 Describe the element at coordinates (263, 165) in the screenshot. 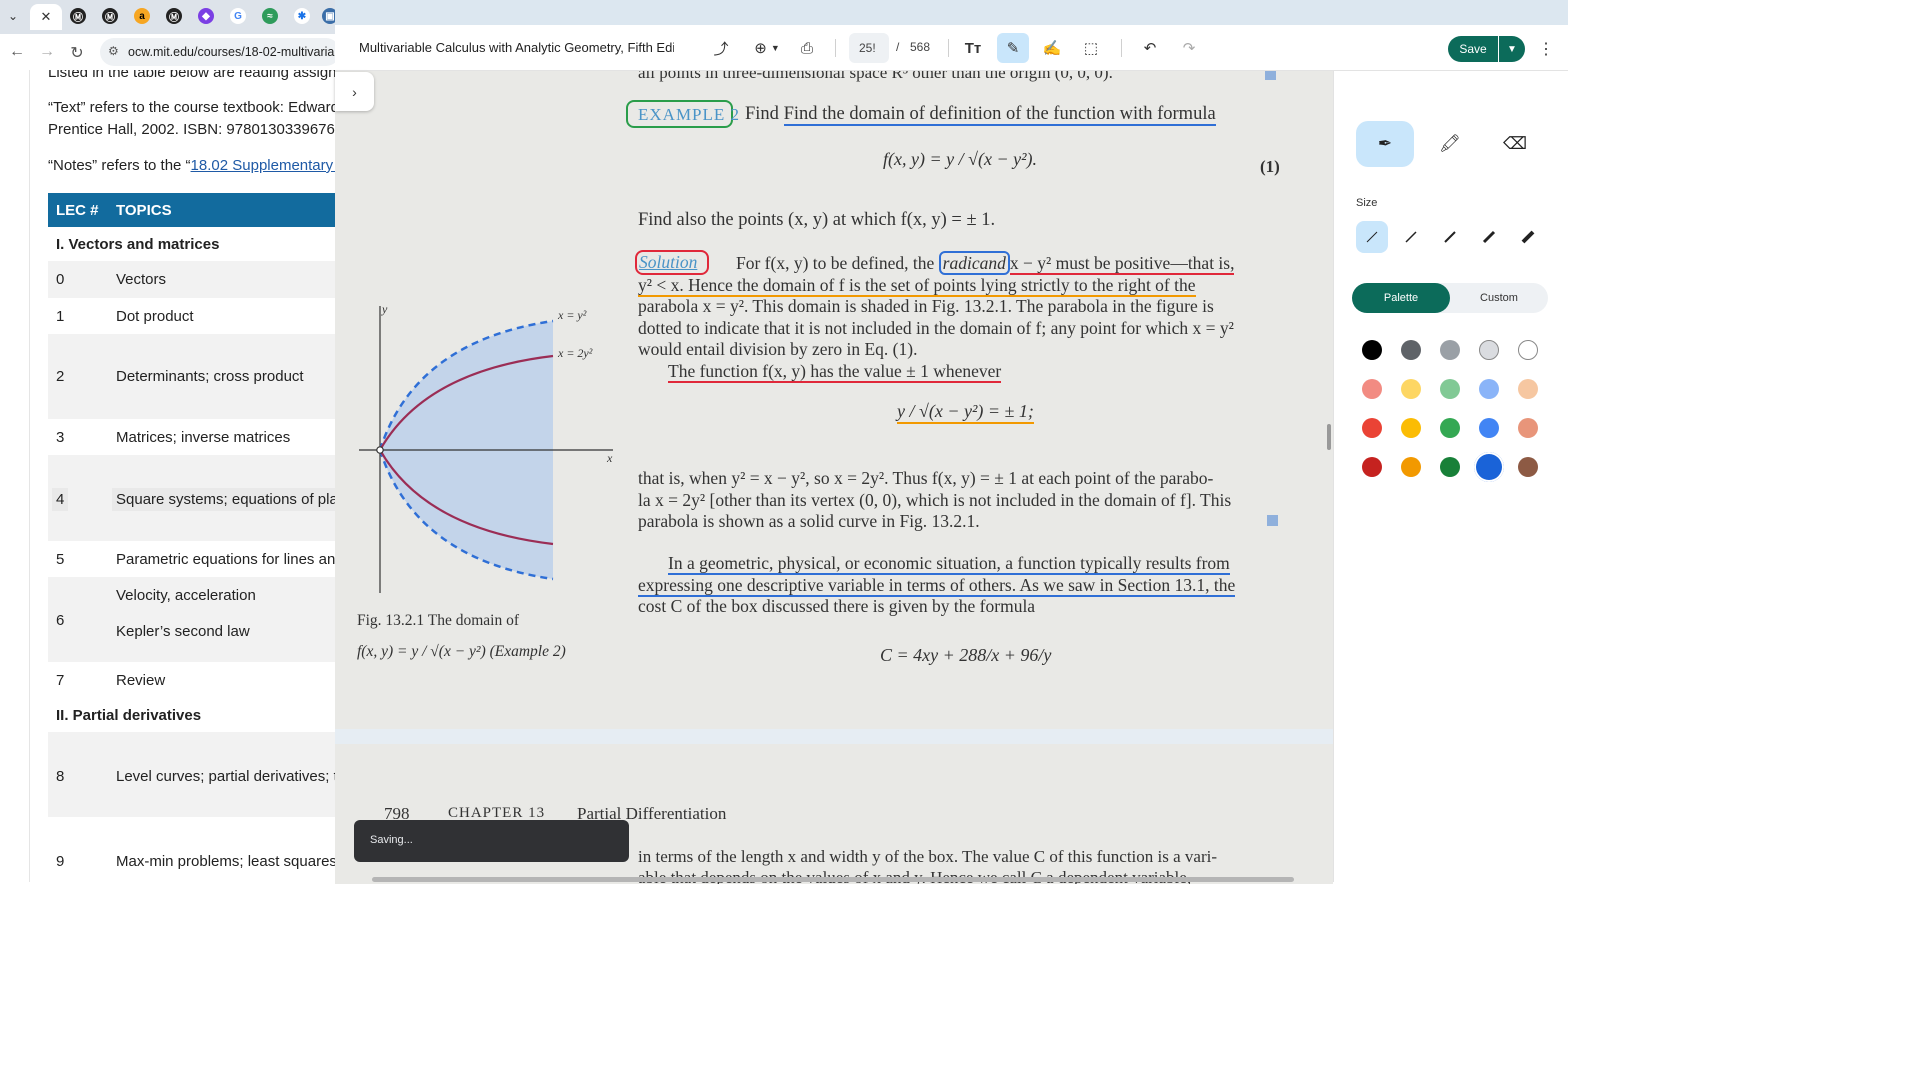

I see `notes-link: 18.02 Supplementary N` at that location.